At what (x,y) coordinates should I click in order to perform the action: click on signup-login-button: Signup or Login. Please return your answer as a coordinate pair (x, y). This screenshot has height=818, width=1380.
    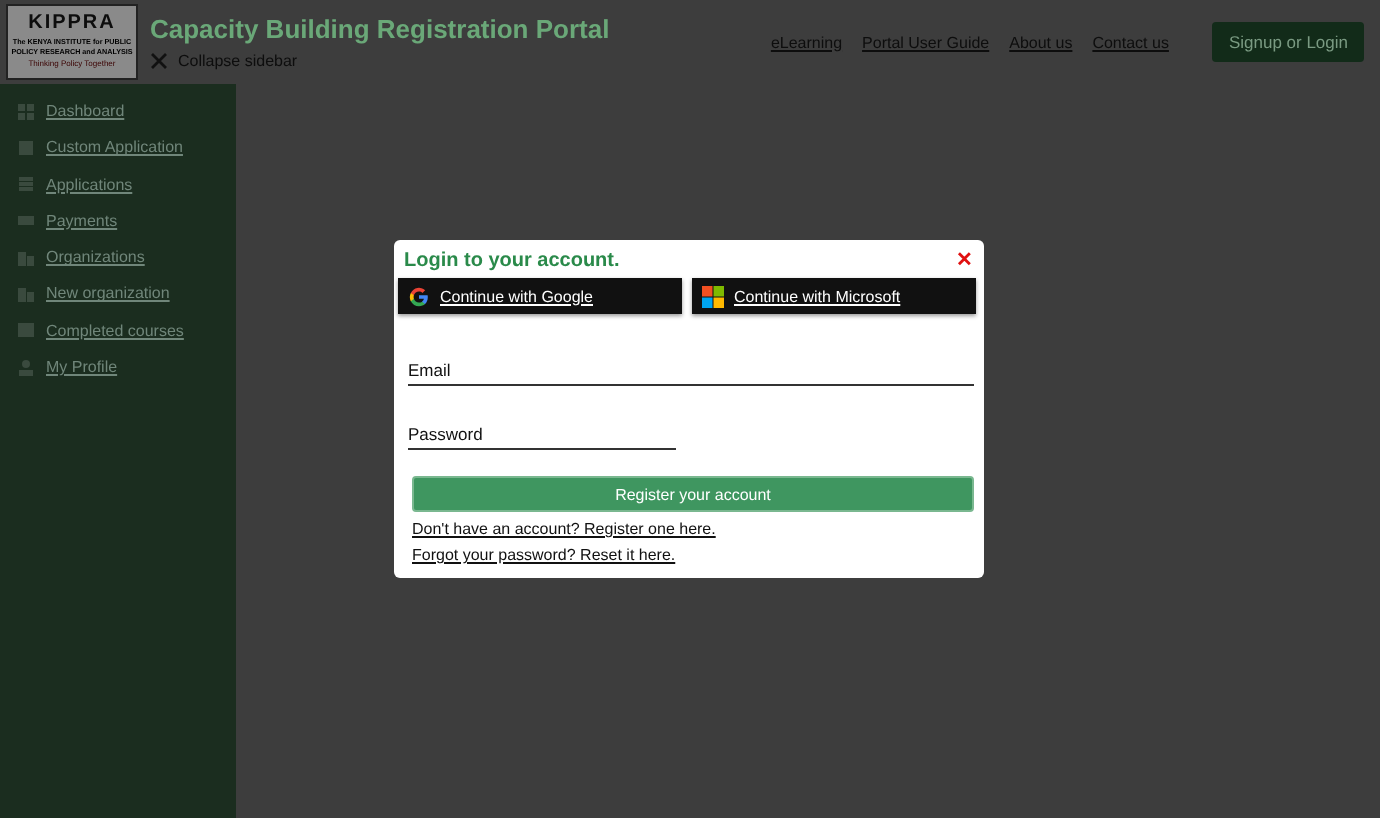
    Looking at the image, I should click on (1288, 42).